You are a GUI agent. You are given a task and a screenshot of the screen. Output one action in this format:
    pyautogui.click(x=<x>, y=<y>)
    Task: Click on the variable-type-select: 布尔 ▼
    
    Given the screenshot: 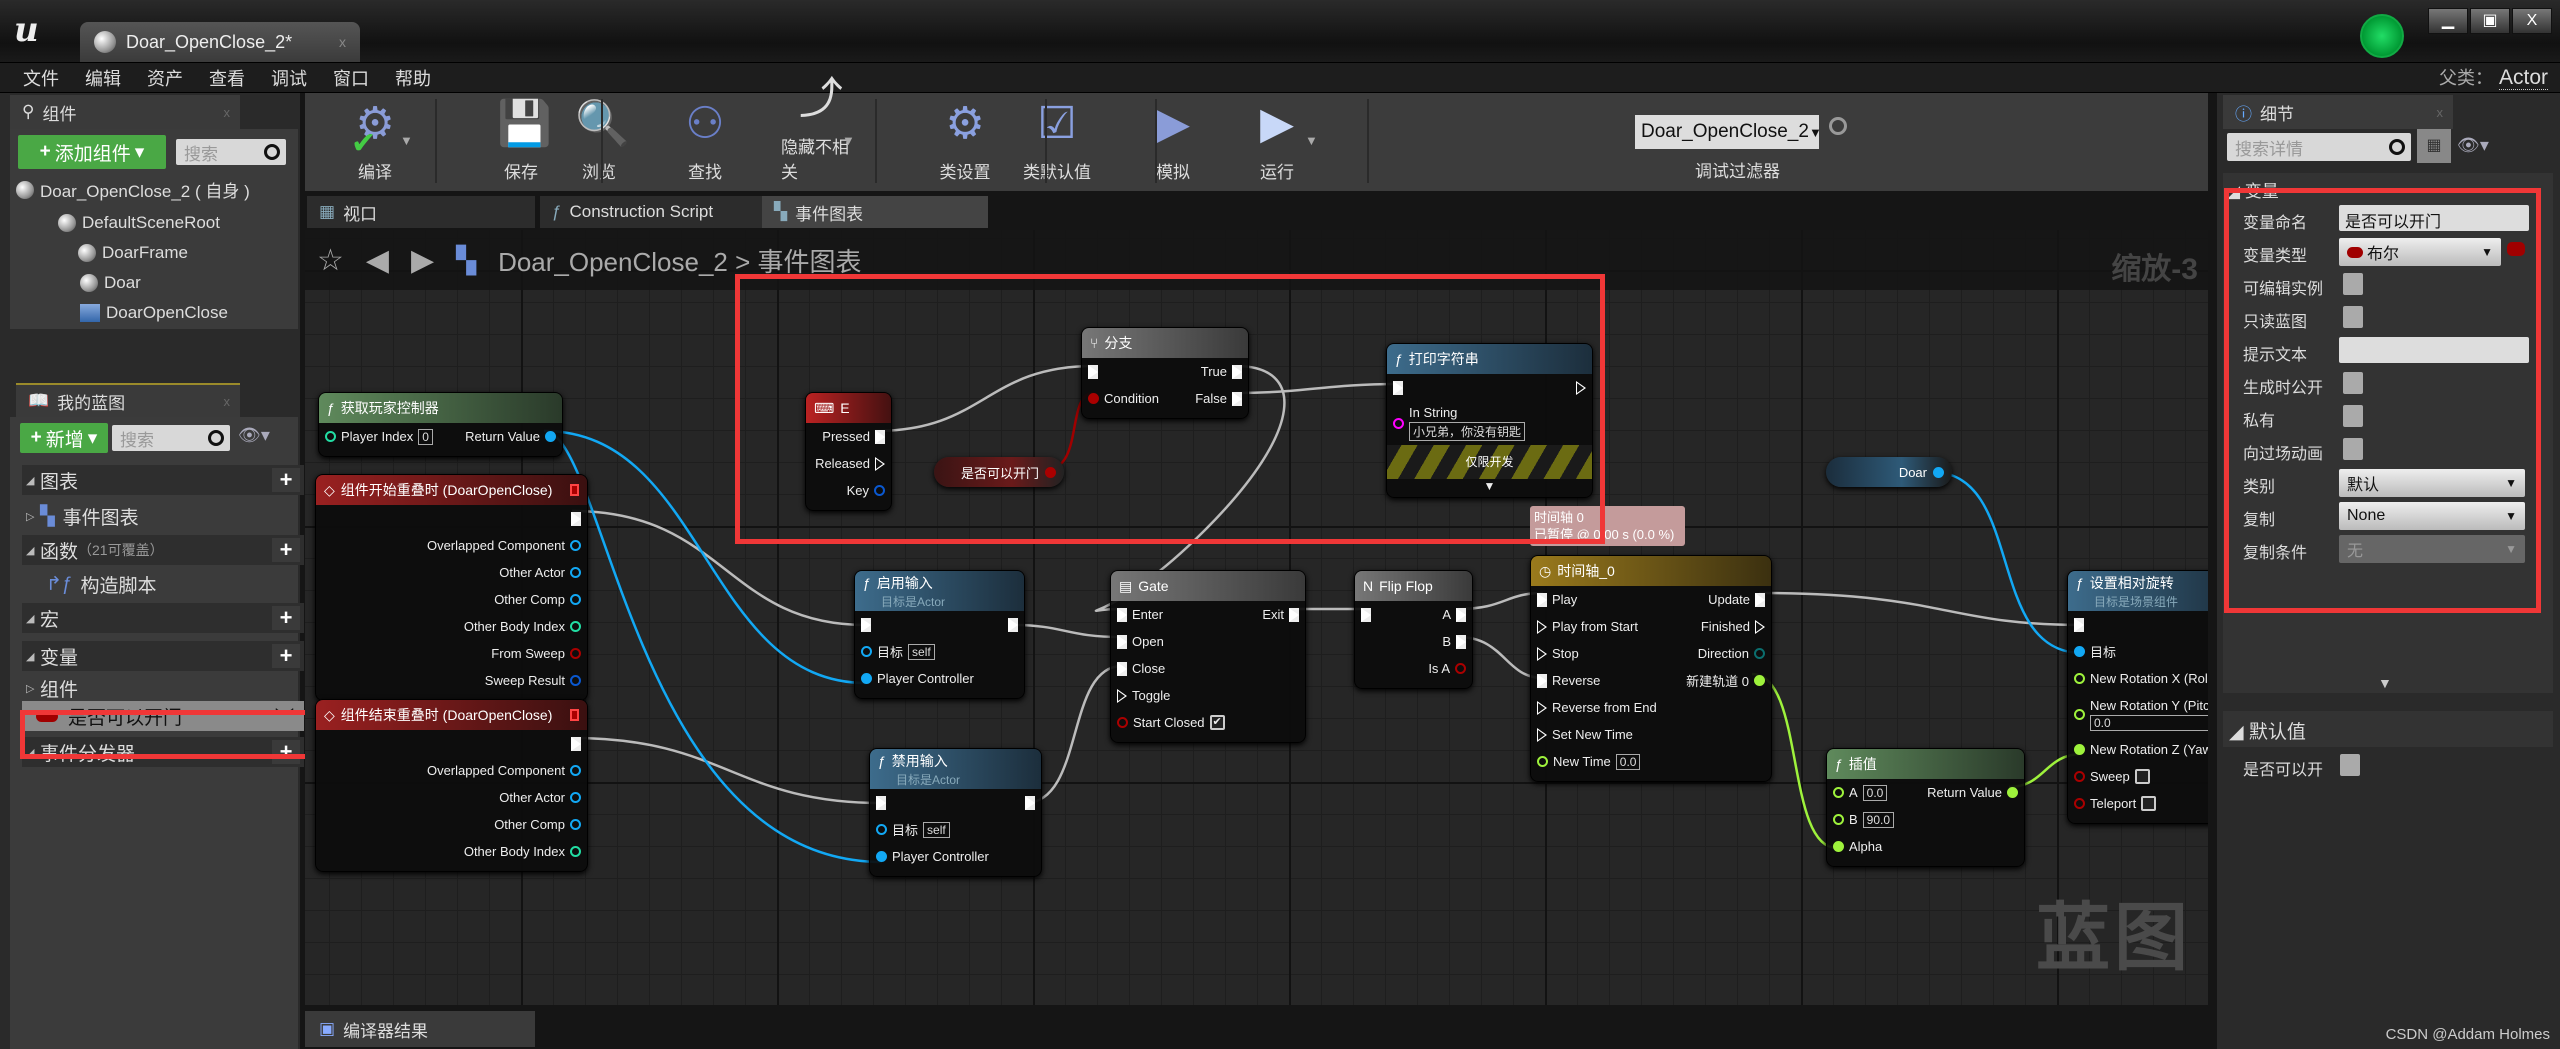 What is the action you would take?
    pyautogui.click(x=2420, y=252)
    